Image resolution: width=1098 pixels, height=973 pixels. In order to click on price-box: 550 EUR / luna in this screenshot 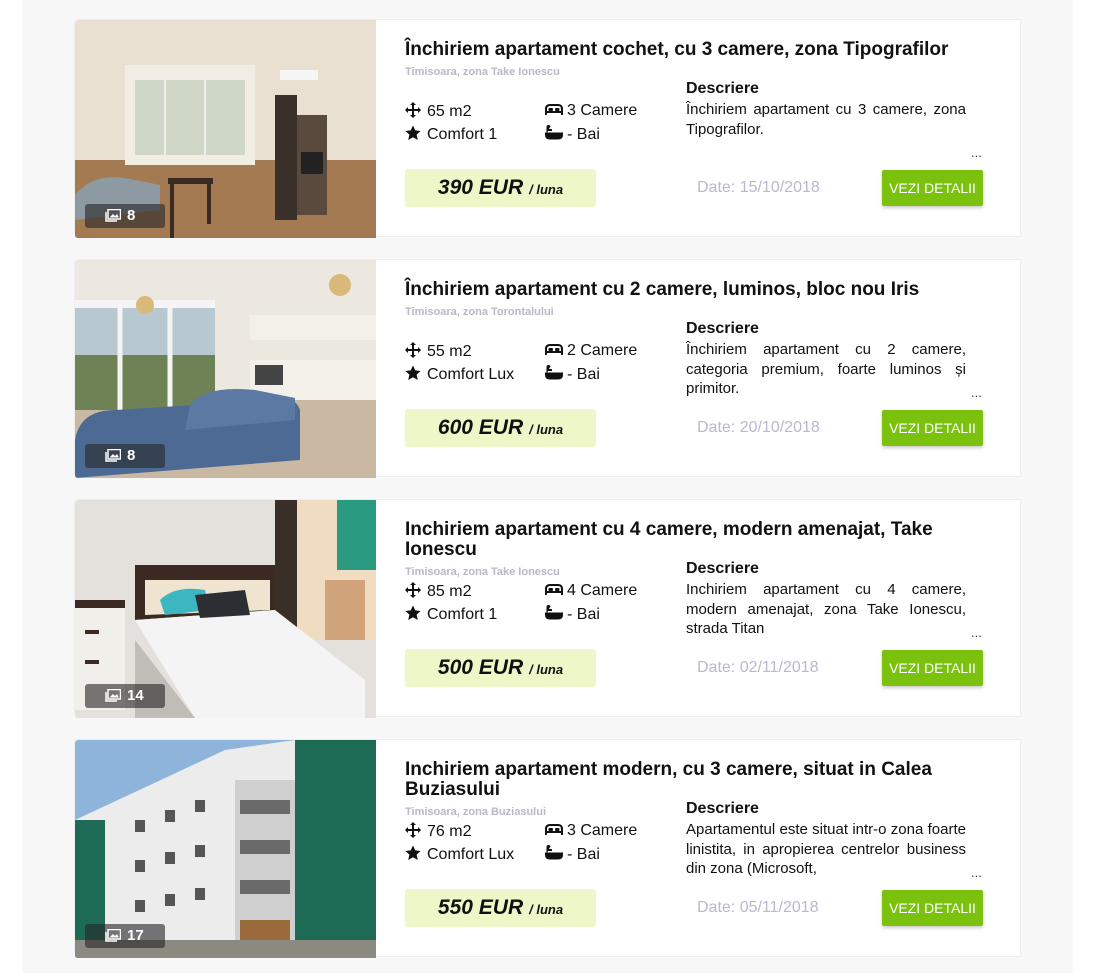, I will do `click(500, 908)`.